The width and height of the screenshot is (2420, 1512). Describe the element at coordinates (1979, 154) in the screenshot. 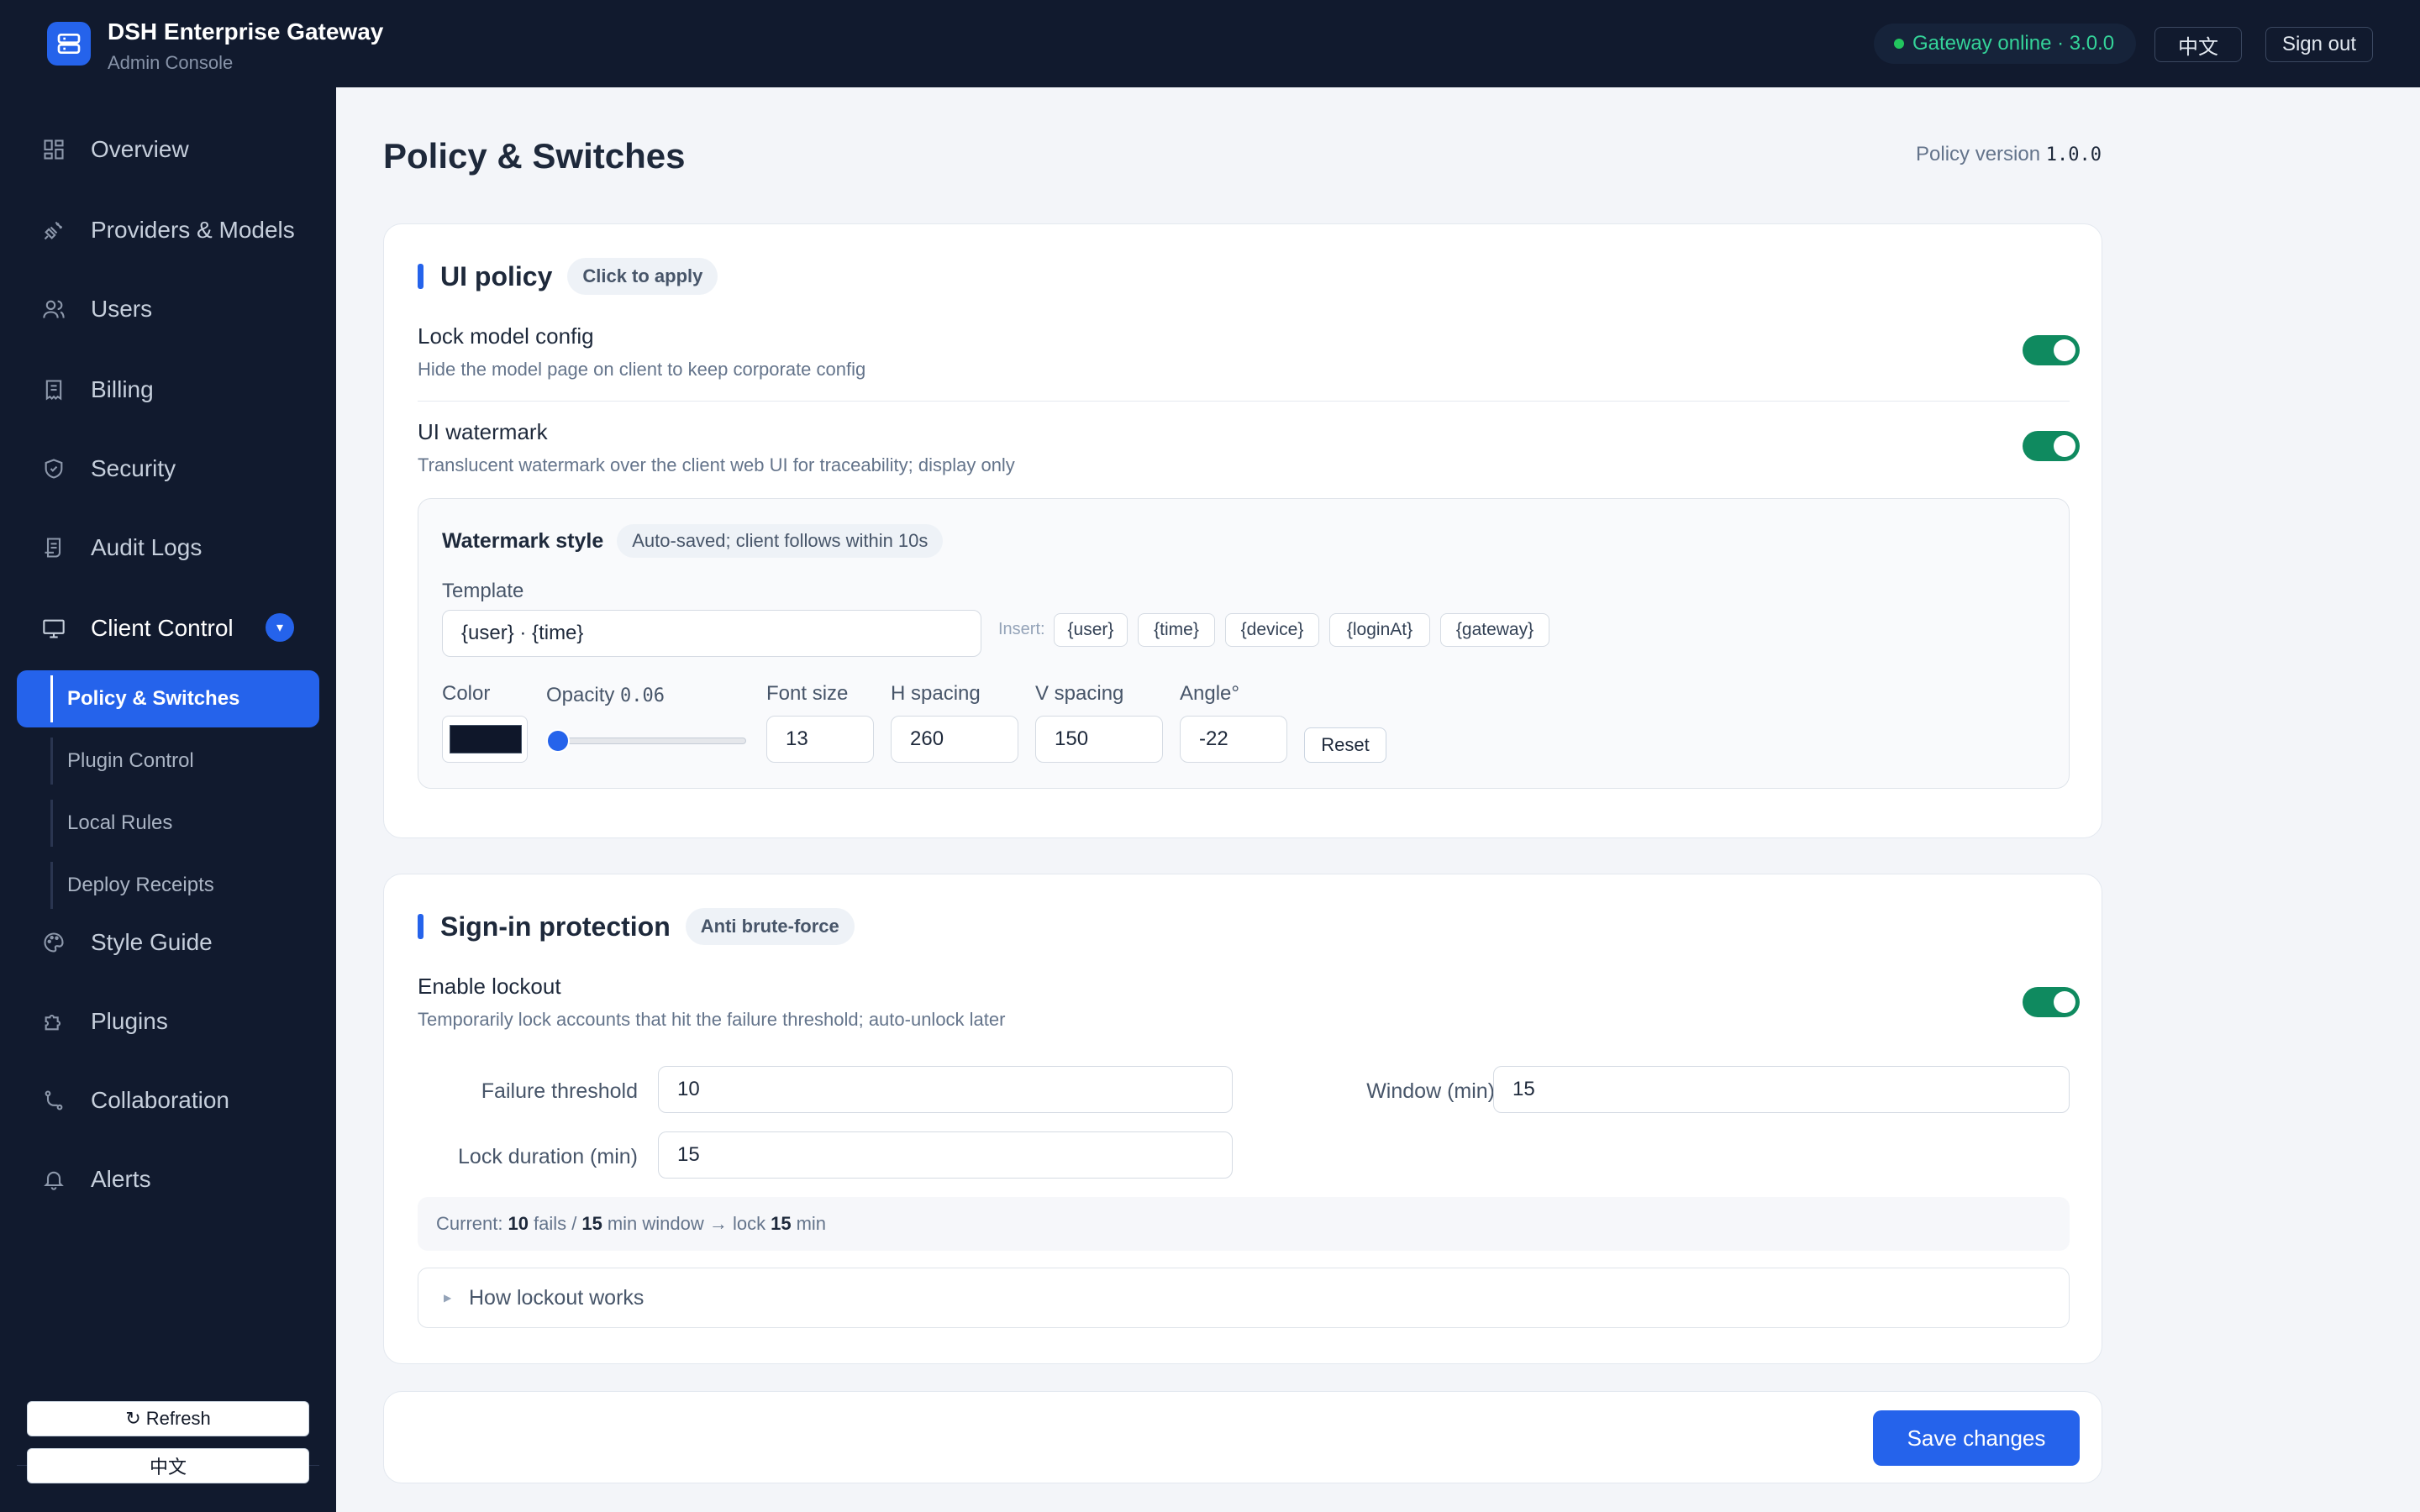

I see `policy-version-label: Policy version` at that location.